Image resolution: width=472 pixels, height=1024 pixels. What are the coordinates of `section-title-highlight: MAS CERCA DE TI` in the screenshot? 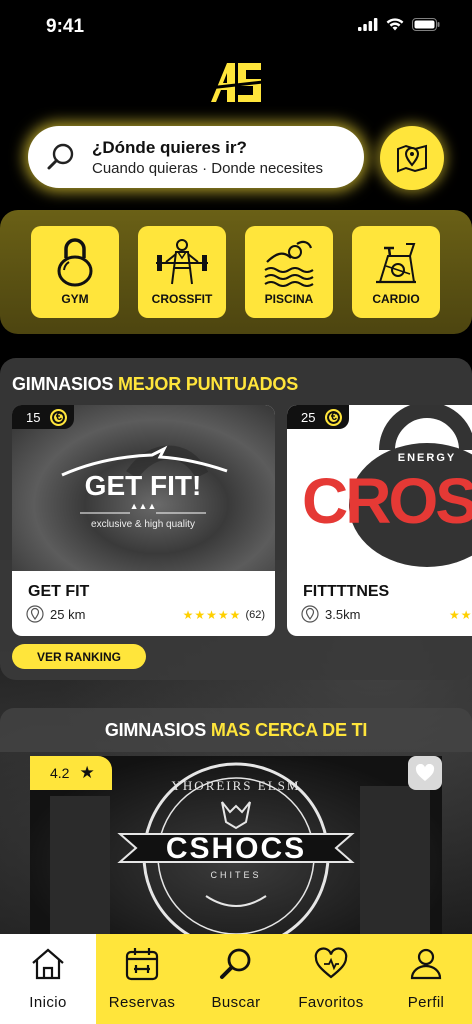 It's located at (289, 730).